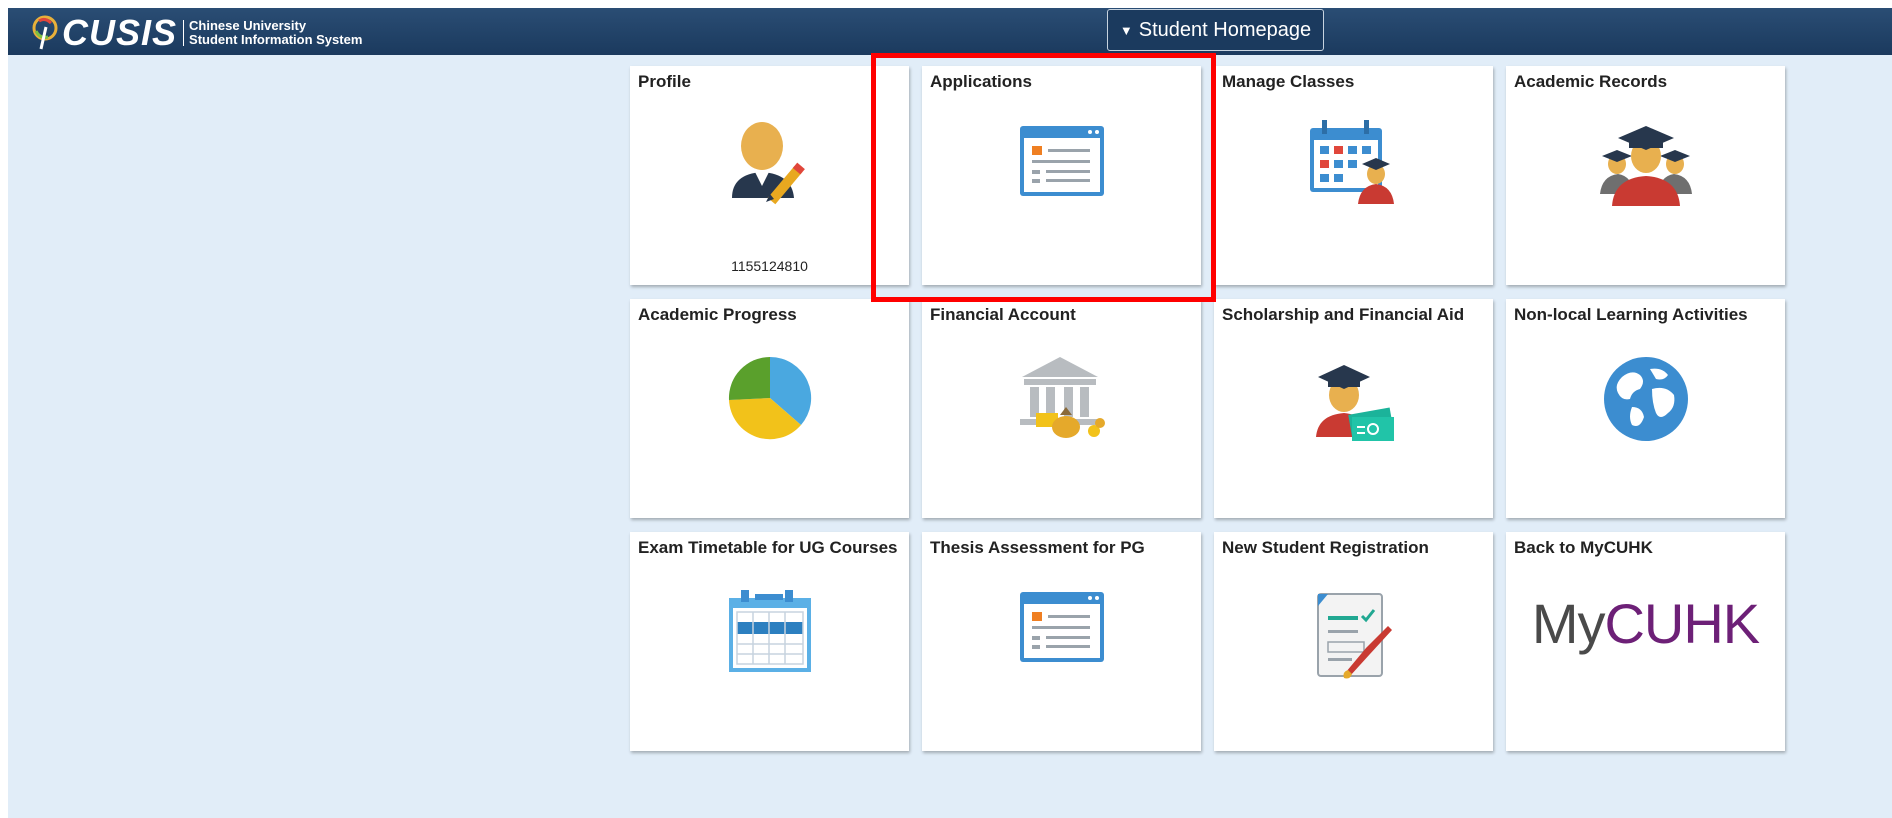 Image resolution: width=1892 pixels, height=818 pixels. I want to click on graduates-icon, so click(1645, 164).